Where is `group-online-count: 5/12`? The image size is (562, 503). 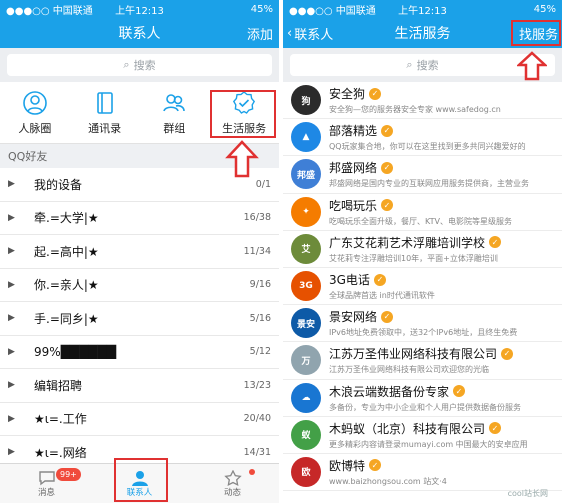 group-online-count: 5/12 is located at coordinates (260, 352).